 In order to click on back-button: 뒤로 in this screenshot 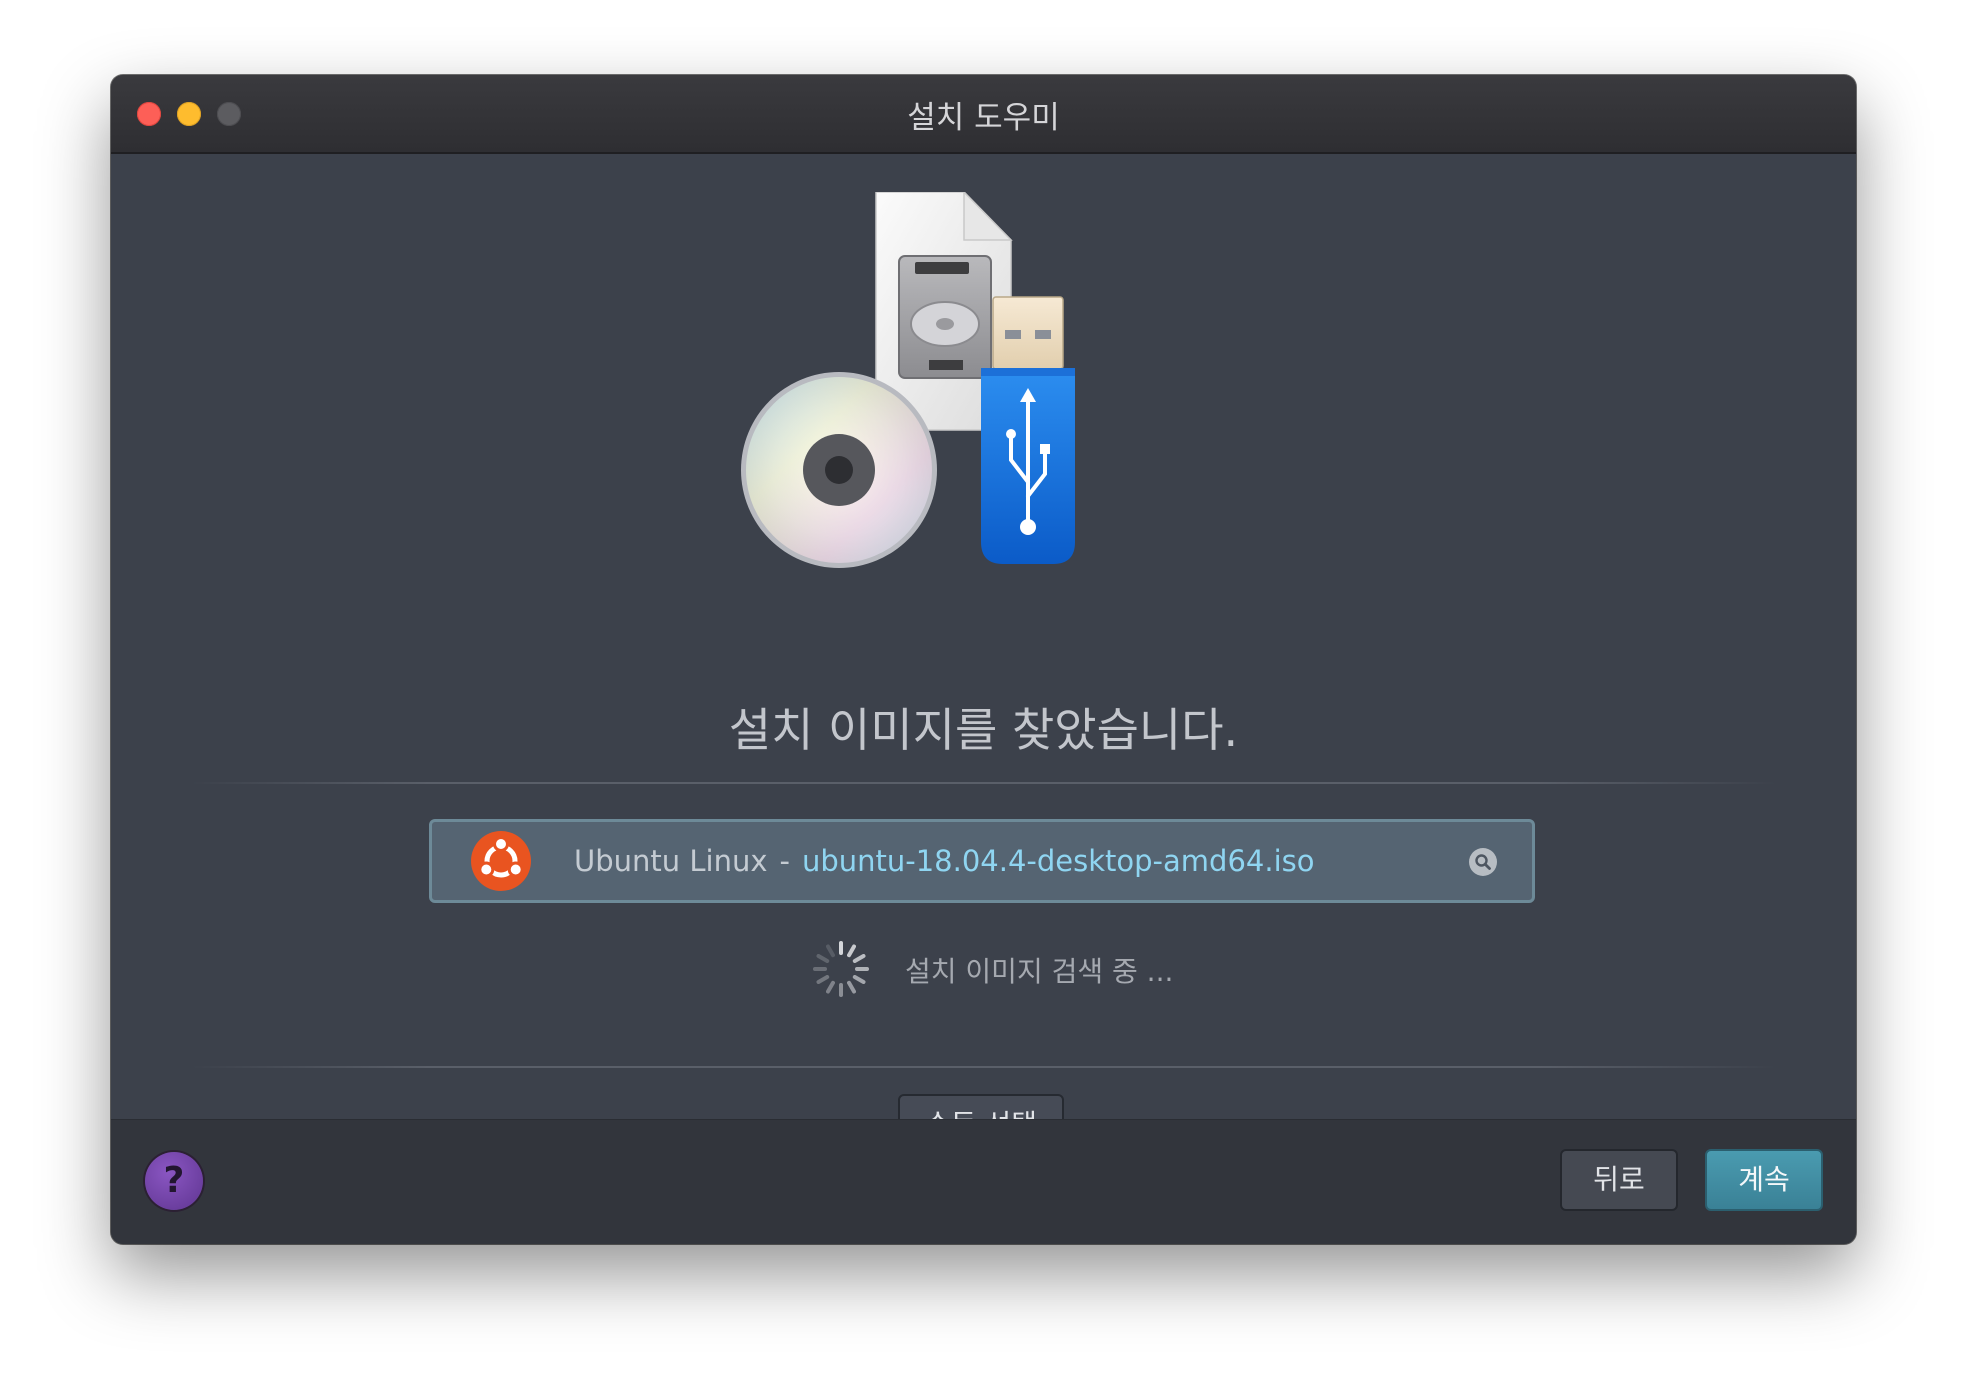, I will do `click(1619, 1180)`.